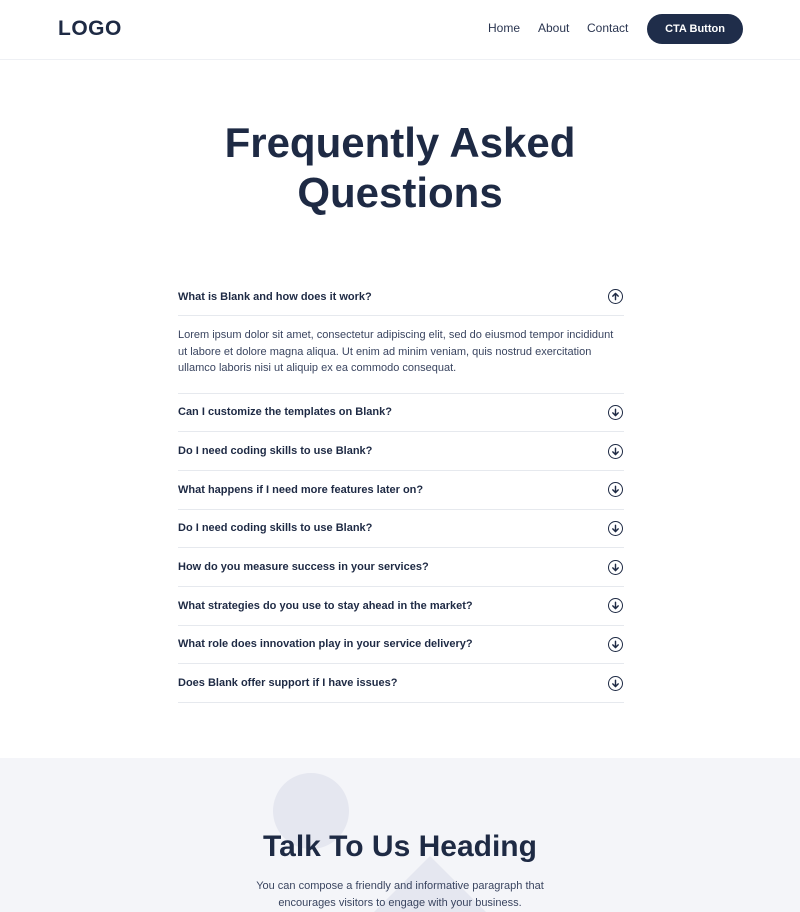  Describe the element at coordinates (90, 29) in the screenshot. I see `logo: LOGO` at that location.